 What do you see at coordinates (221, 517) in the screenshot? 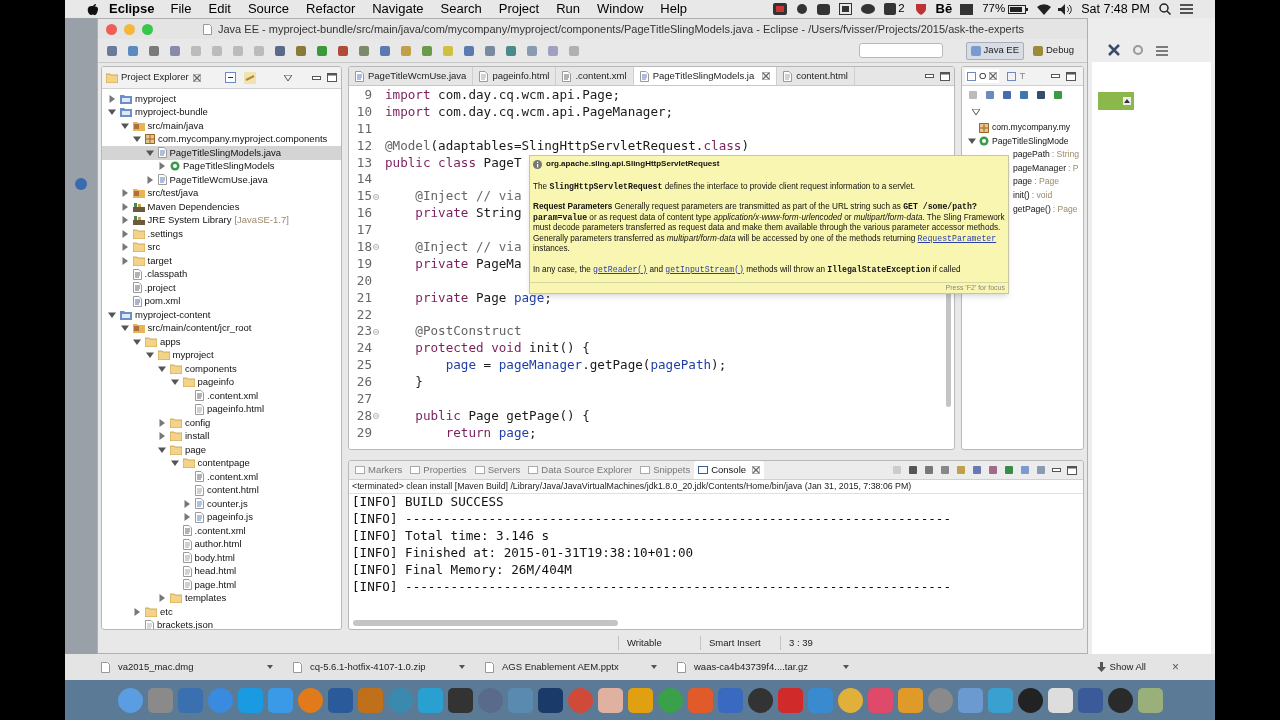
I see `tree-item: pageinfo.js` at bounding box center [221, 517].